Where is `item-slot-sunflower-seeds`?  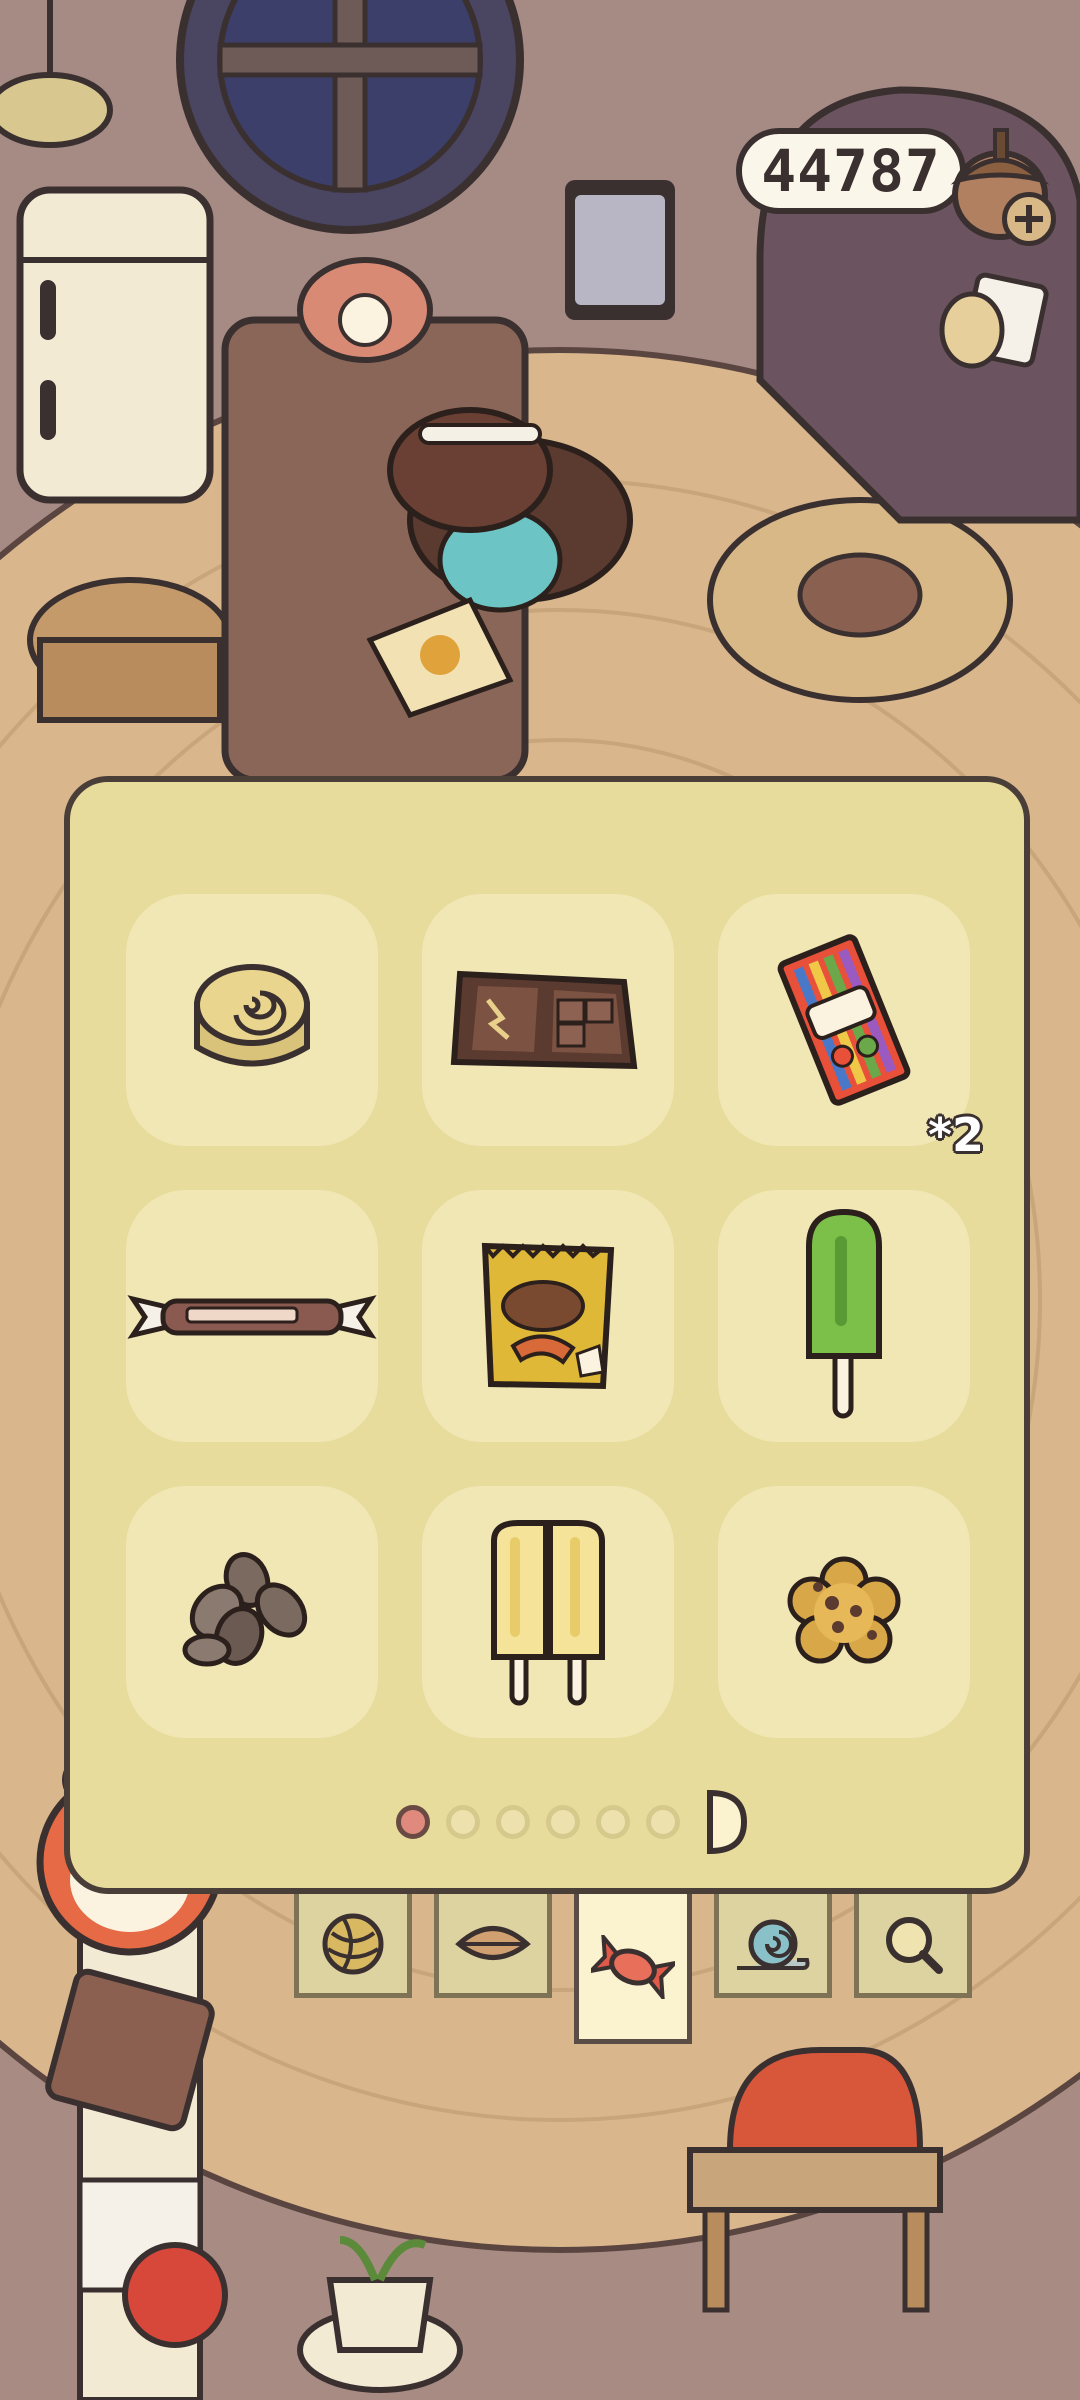 item-slot-sunflower-seeds is located at coordinates (252, 1612).